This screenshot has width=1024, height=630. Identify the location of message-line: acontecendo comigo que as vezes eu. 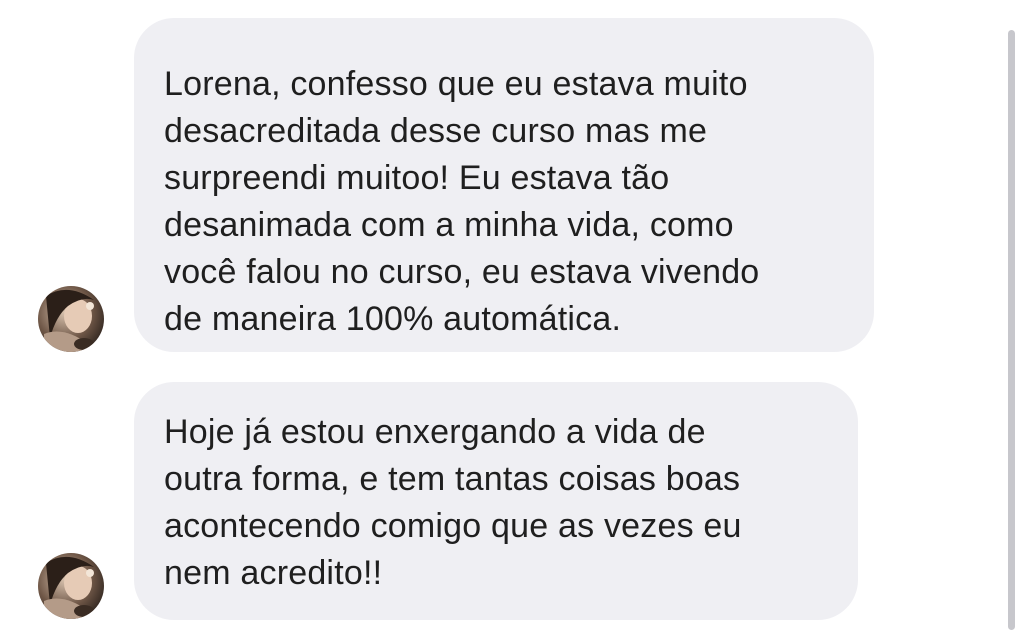
(453, 526).